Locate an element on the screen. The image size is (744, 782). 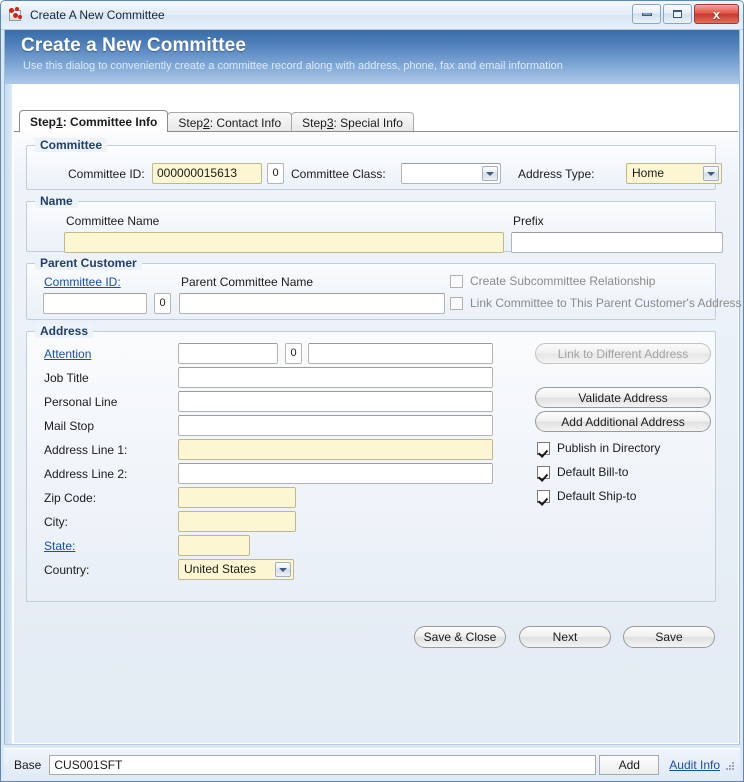
prefix-input is located at coordinates (617, 242).